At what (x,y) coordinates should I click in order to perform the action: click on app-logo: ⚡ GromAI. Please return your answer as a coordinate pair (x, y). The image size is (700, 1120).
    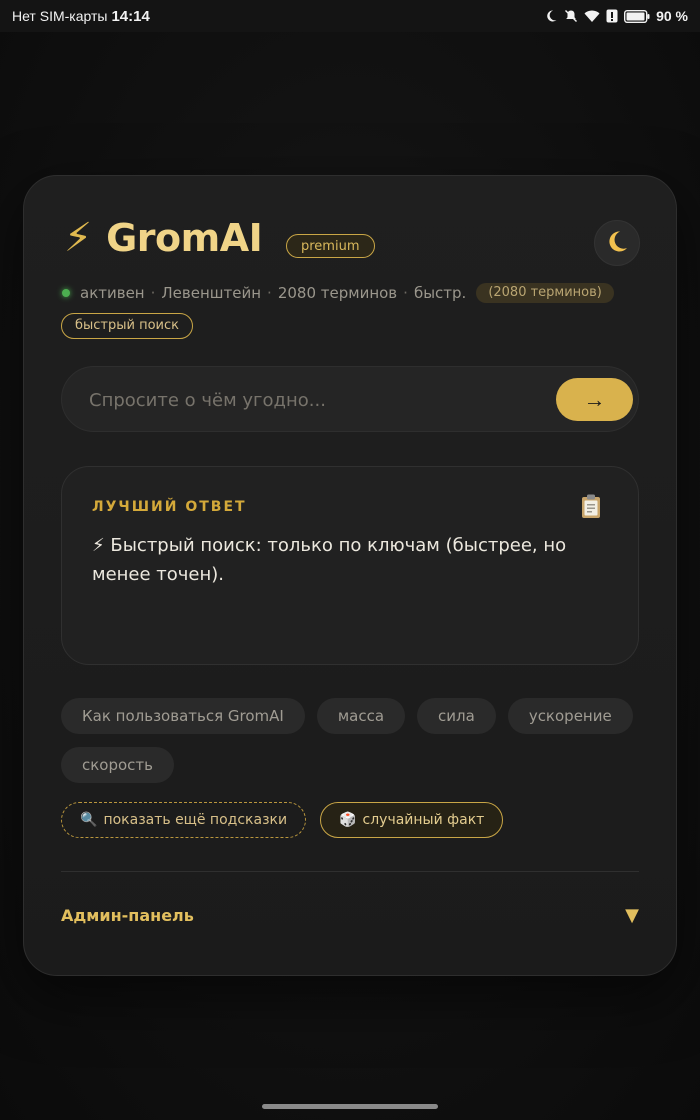
    Looking at the image, I should click on (163, 238).